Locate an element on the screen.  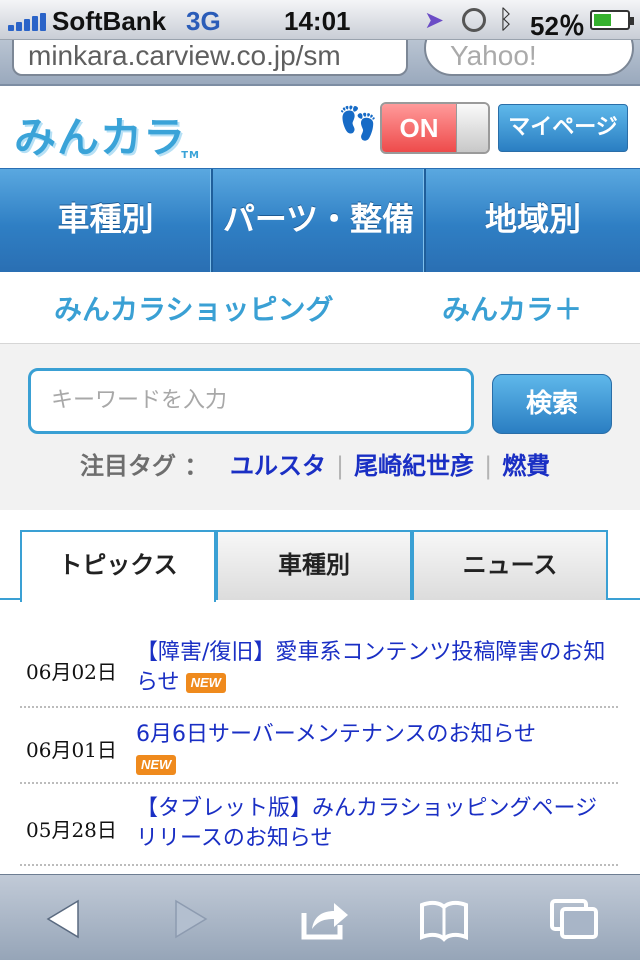
shopping-link: みんカラショッピング is located at coordinates (193, 308).